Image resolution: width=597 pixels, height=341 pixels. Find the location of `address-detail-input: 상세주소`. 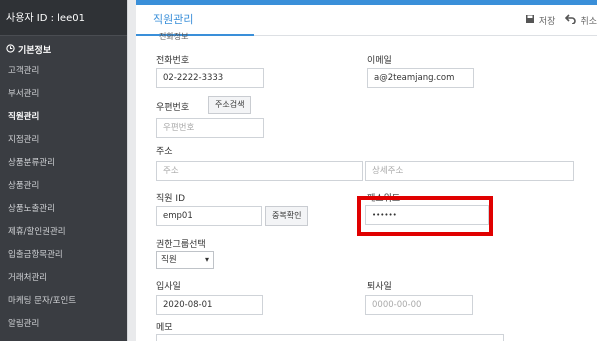

address-detail-input: 상세주소 is located at coordinates (469, 171).